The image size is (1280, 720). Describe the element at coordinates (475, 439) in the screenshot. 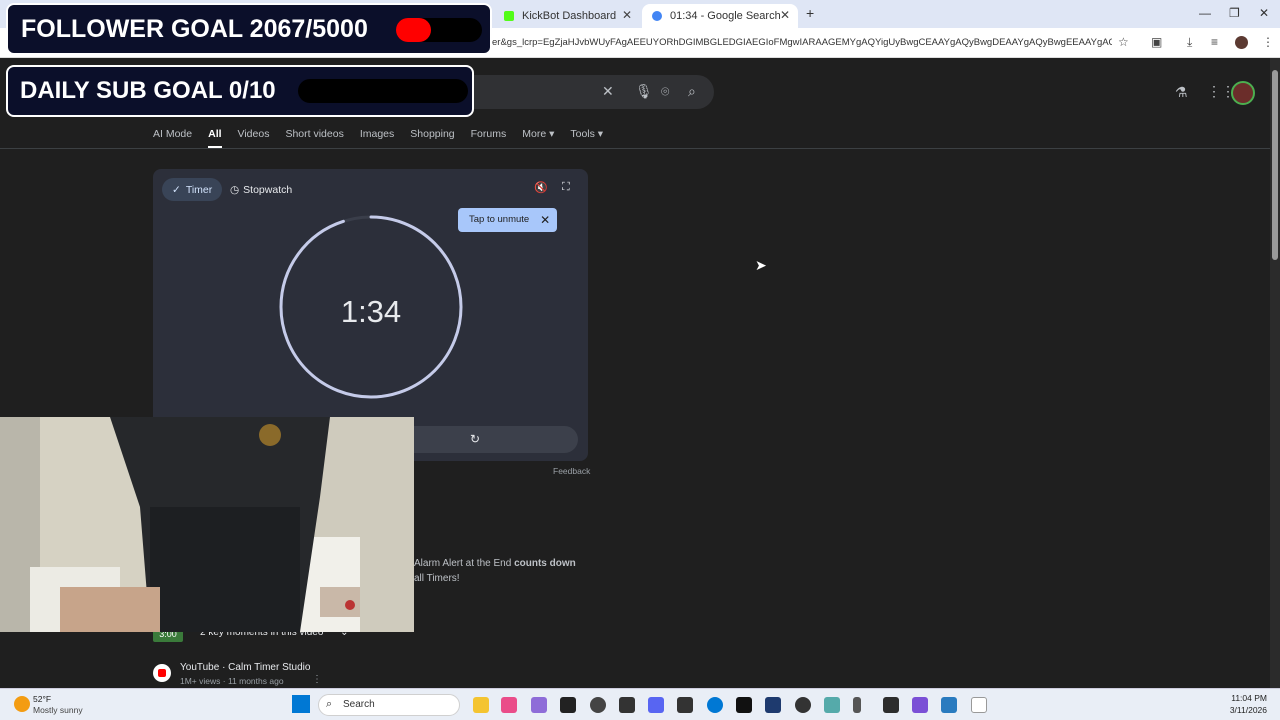

I see `reset-icon: ↻` at that location.